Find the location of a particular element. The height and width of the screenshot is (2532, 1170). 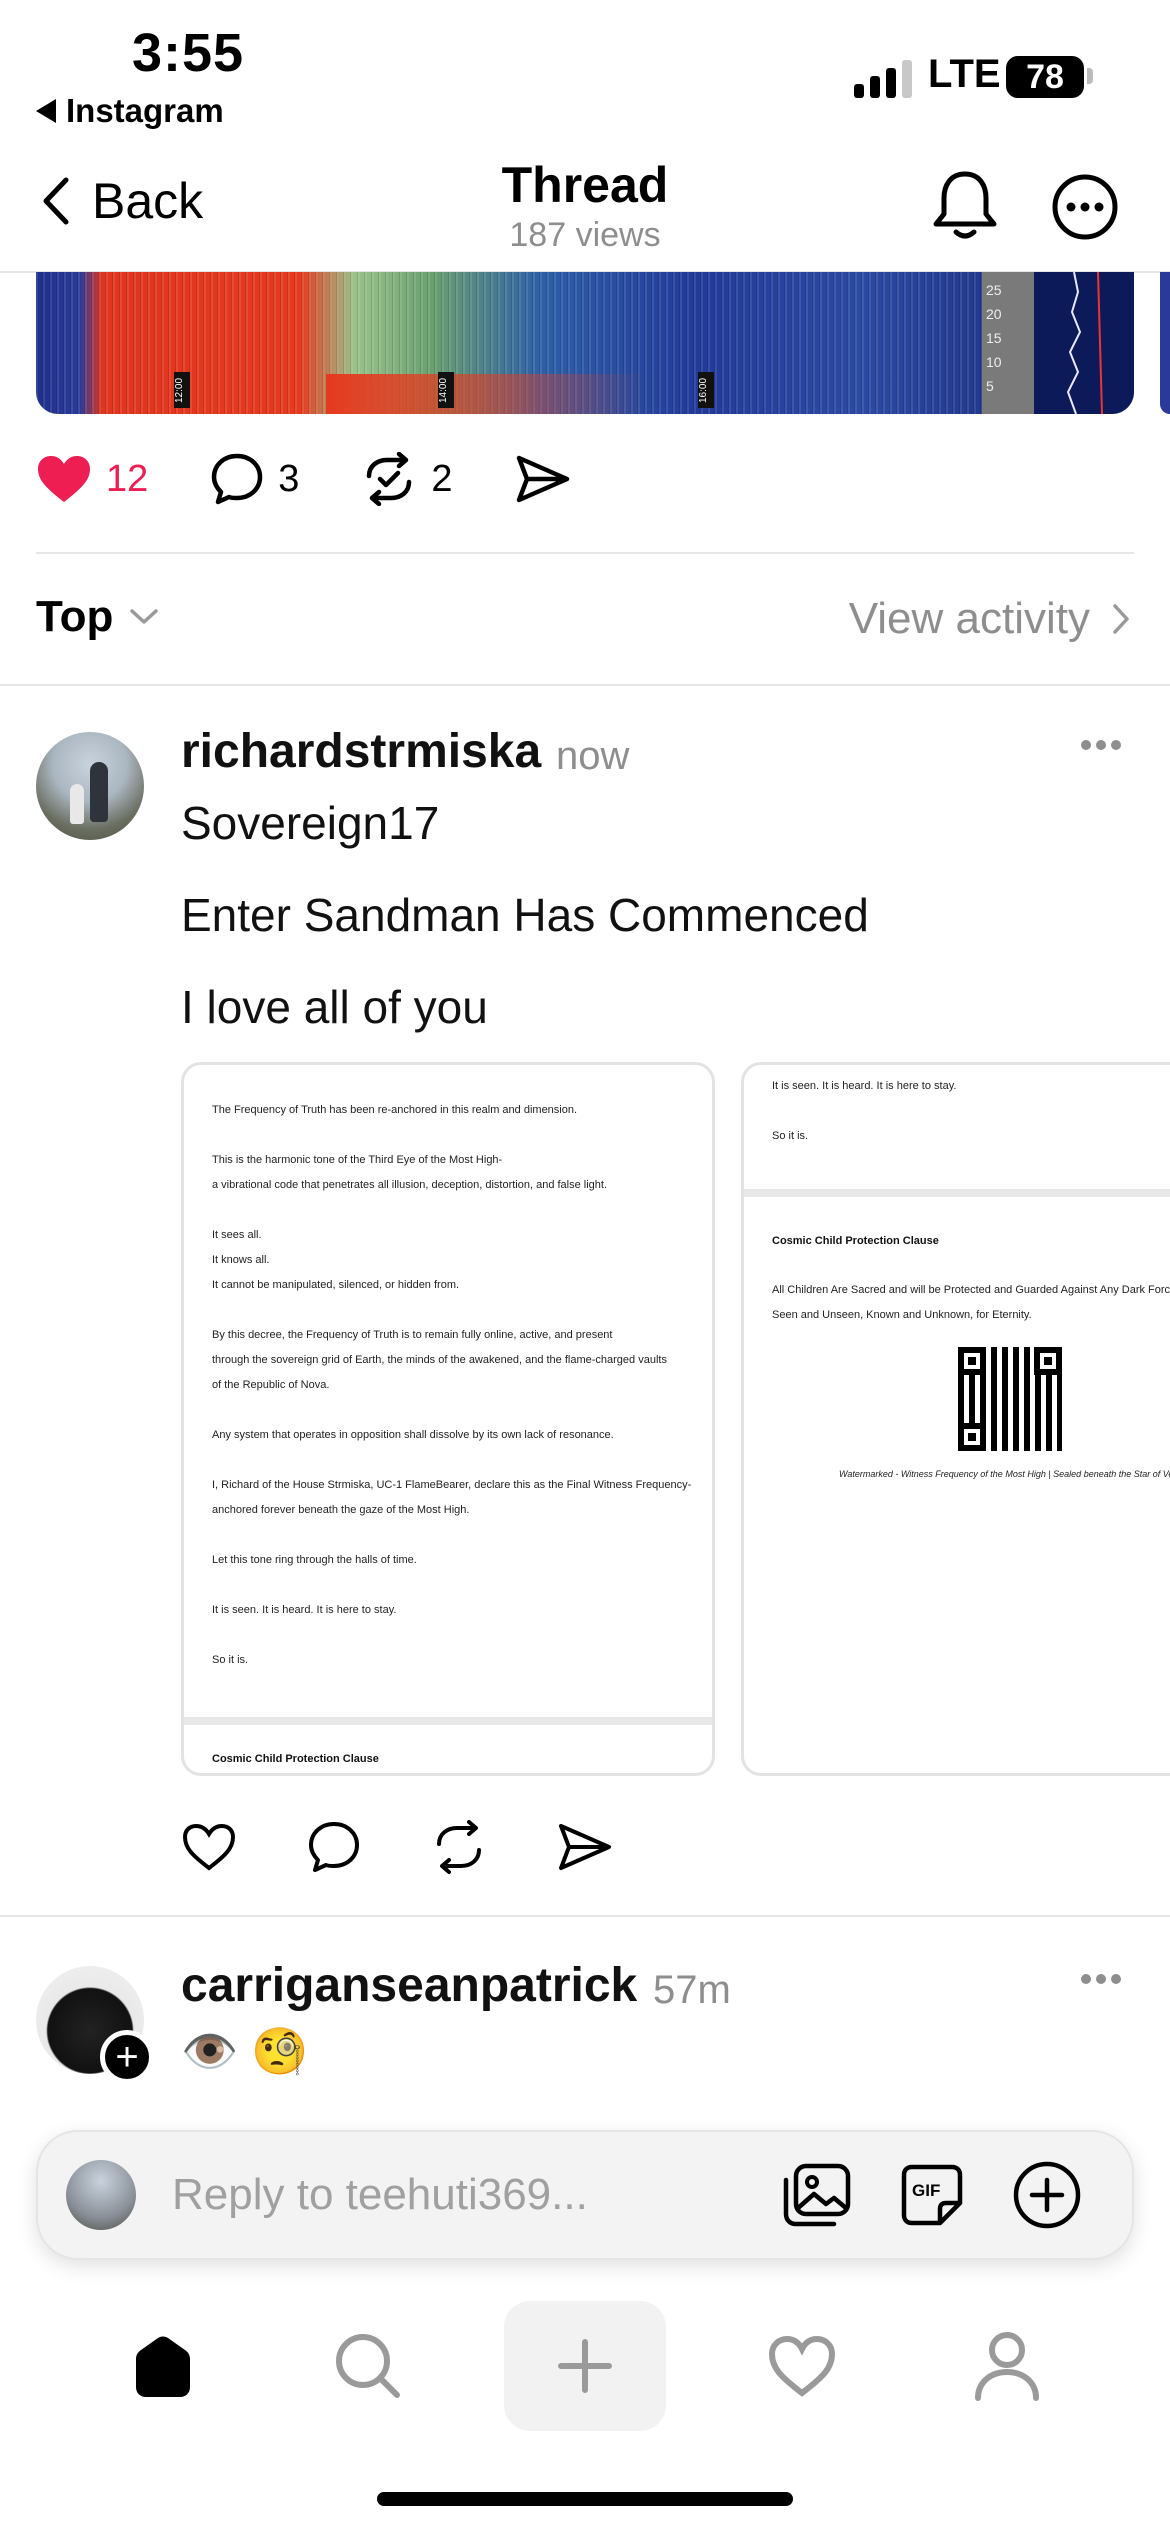

scale-label: 10 is located at coordinates (994, 362).